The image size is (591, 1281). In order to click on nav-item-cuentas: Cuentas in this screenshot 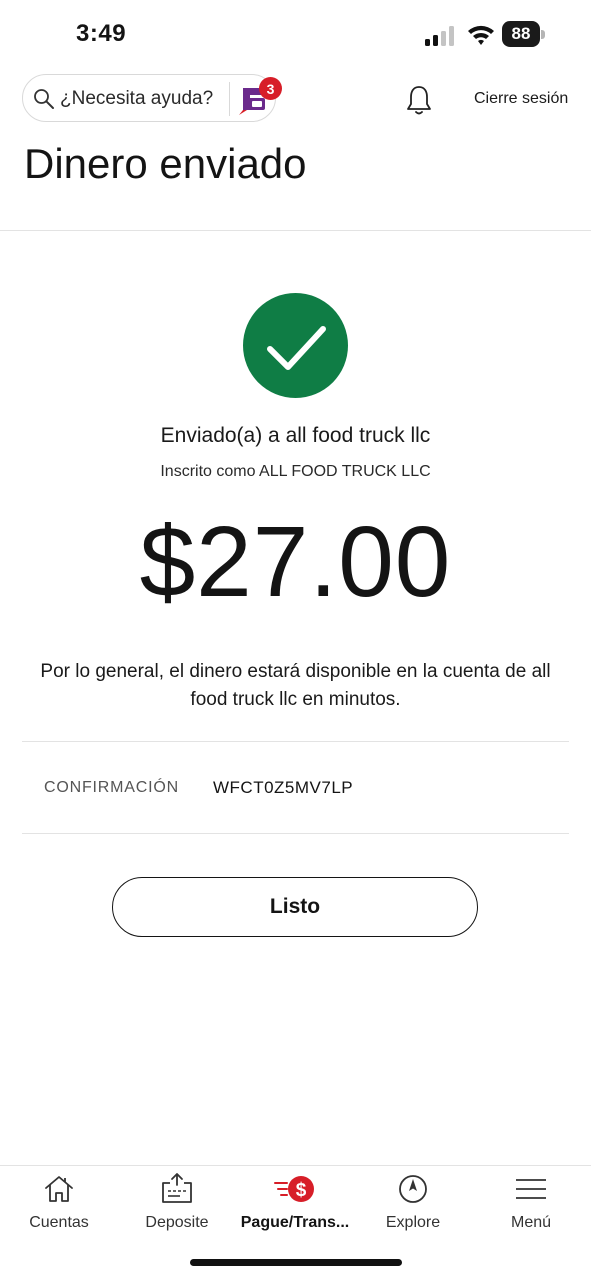, I will do `click(59, 1202)`.